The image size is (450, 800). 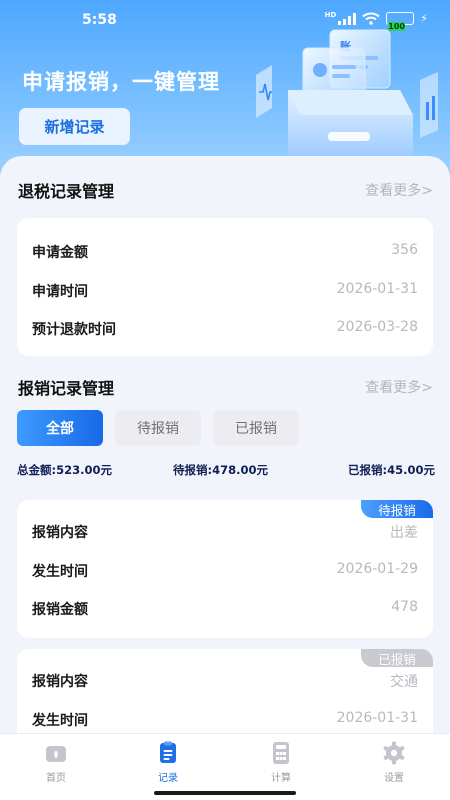 What do you see at coordinates (225, 682) in the screenshot?
I see `detail-row: 报销内容 交通` at bounding box center [225, 682].